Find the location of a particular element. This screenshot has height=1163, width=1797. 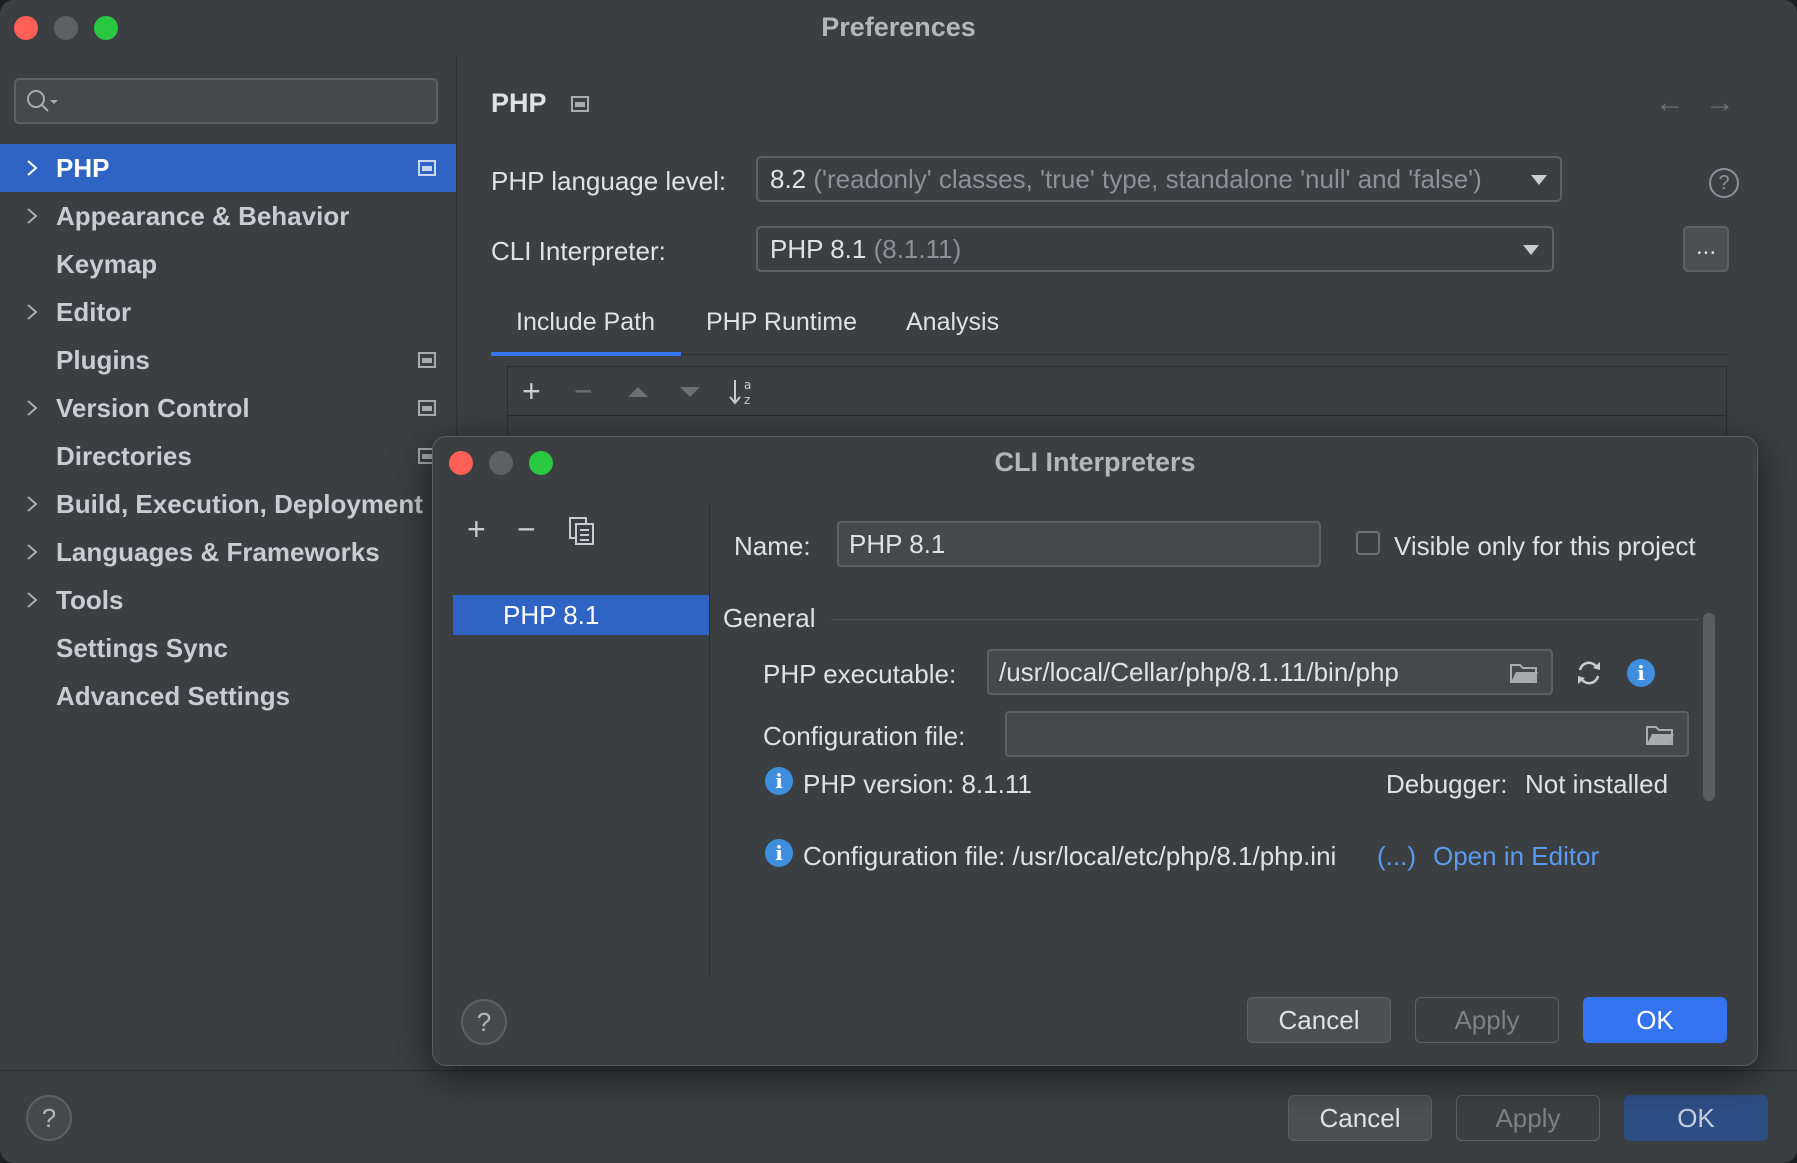

cli-interpreter-value: PHP 8.1 is located at coordinates (818, 249).